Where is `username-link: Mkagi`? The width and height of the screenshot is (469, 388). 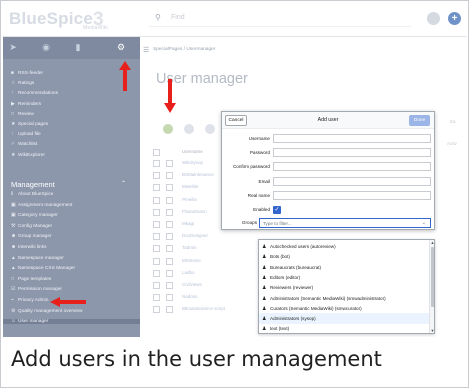 username-link: Mkagi is located at coordinates (188, 223).